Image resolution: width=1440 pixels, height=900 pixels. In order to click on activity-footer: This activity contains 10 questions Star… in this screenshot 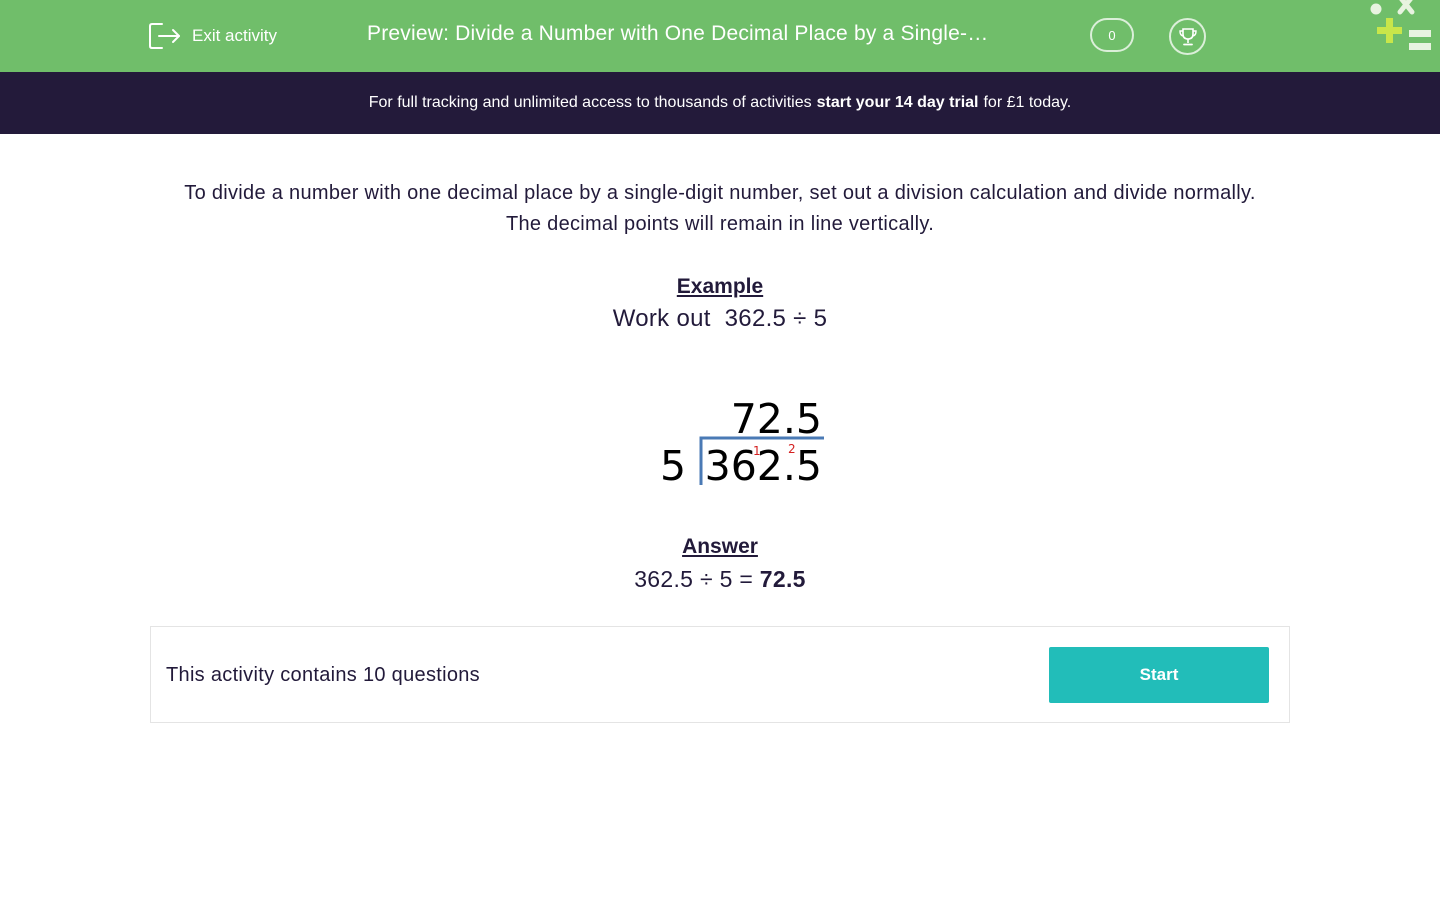, I will do `click(720, 674)`.